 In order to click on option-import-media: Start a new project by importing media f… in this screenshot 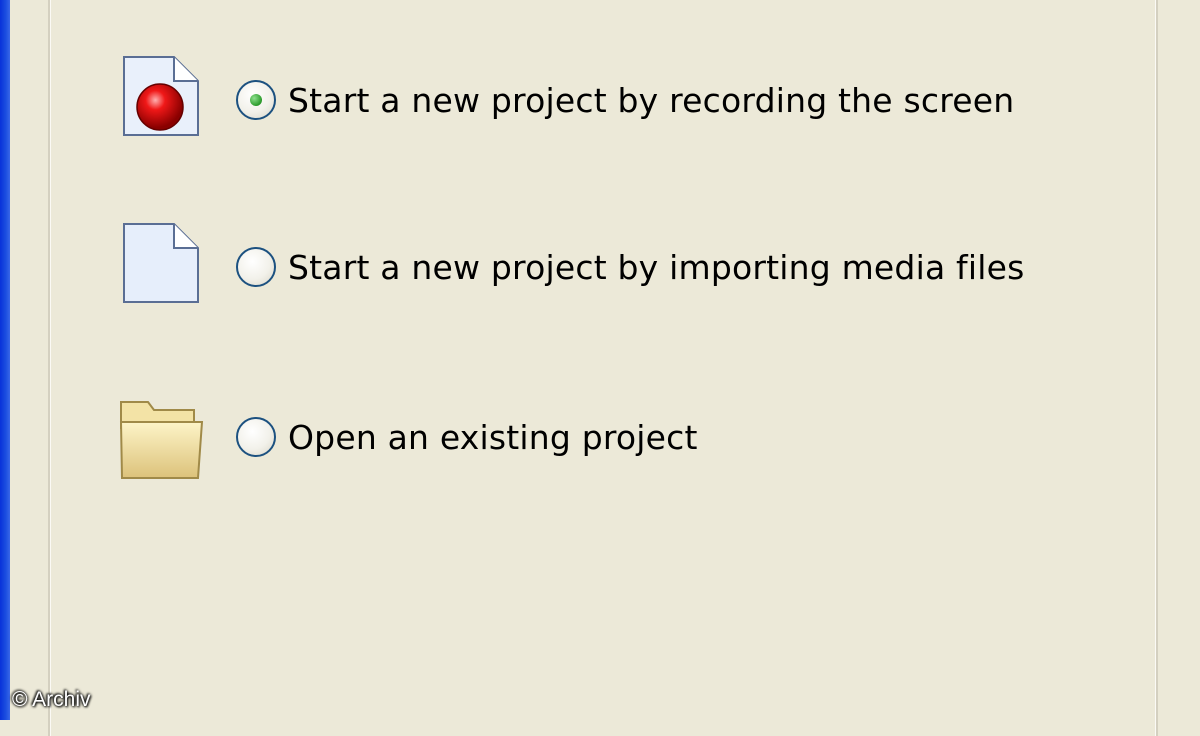, I will do `click(598, 267)`.